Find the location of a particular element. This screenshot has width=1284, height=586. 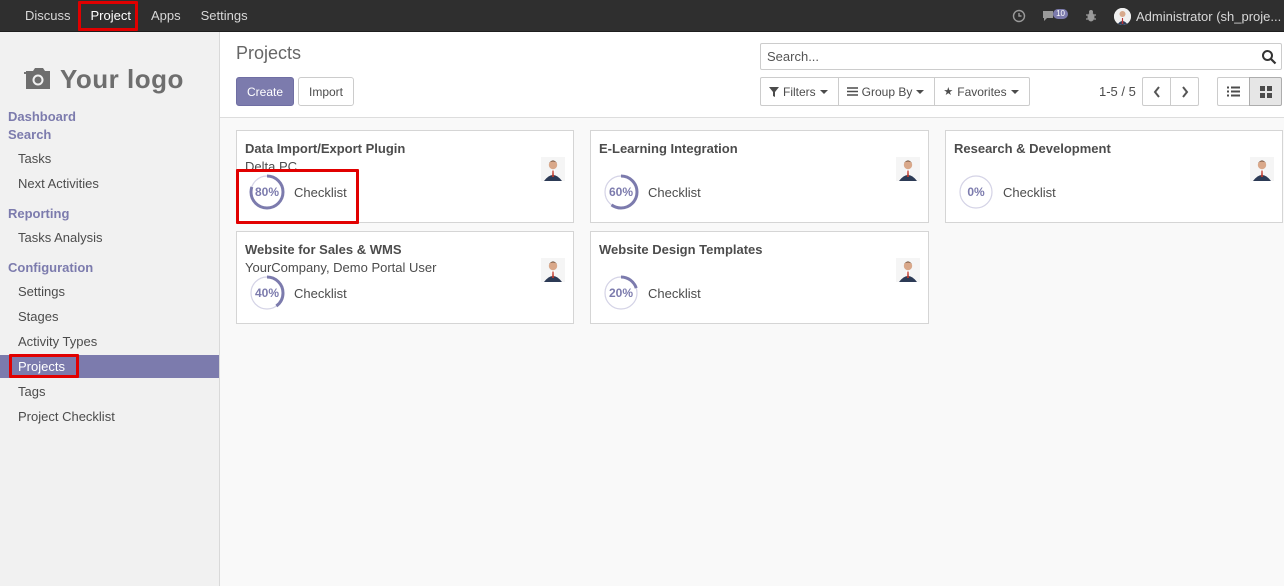

sidebar-item-projects: Projects is located at coordinates (109, 366).